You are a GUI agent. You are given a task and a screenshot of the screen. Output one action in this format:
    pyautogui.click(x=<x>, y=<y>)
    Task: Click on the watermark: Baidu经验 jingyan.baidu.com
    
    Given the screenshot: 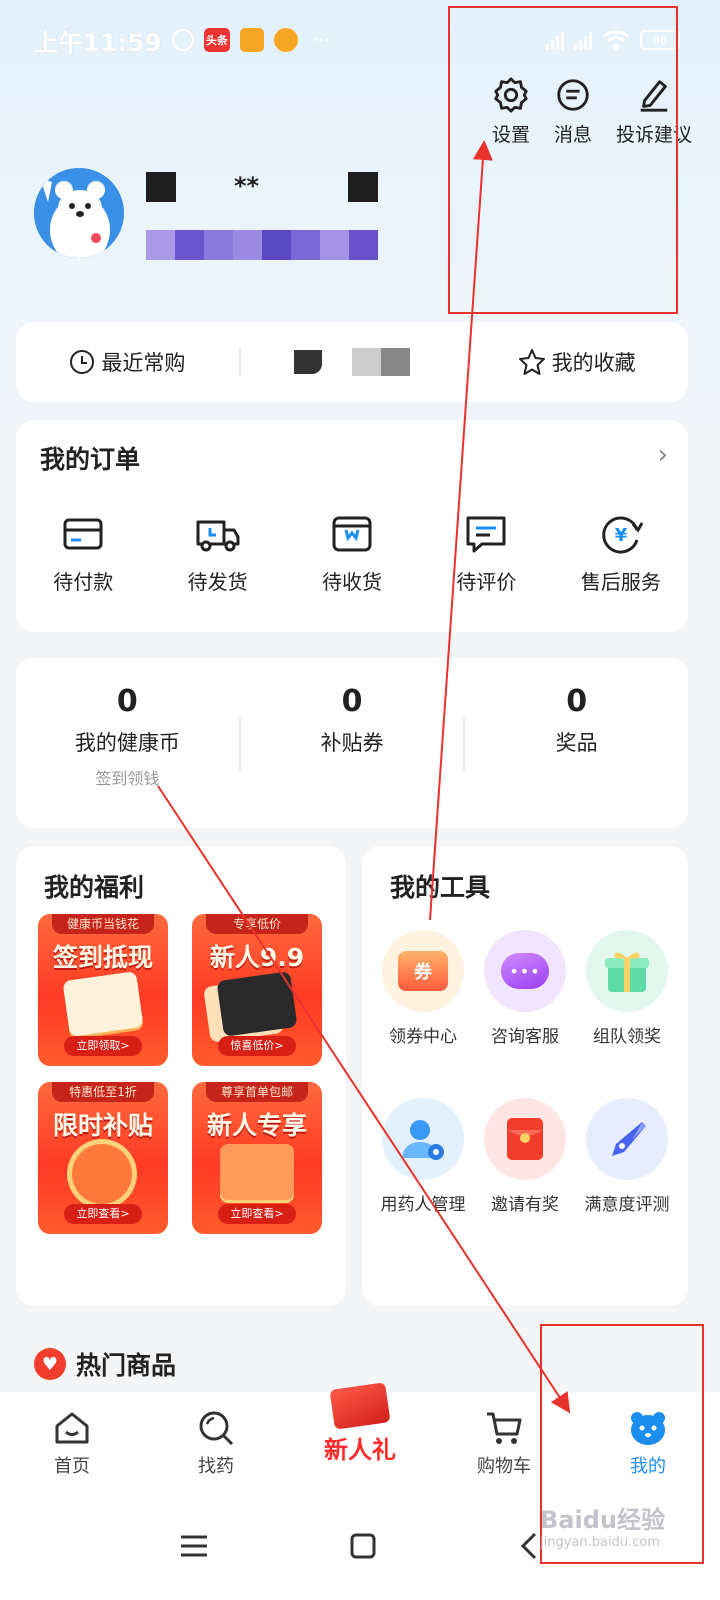 What is the action you would take?
    pyautogui.click(x=602, y=1525)
    